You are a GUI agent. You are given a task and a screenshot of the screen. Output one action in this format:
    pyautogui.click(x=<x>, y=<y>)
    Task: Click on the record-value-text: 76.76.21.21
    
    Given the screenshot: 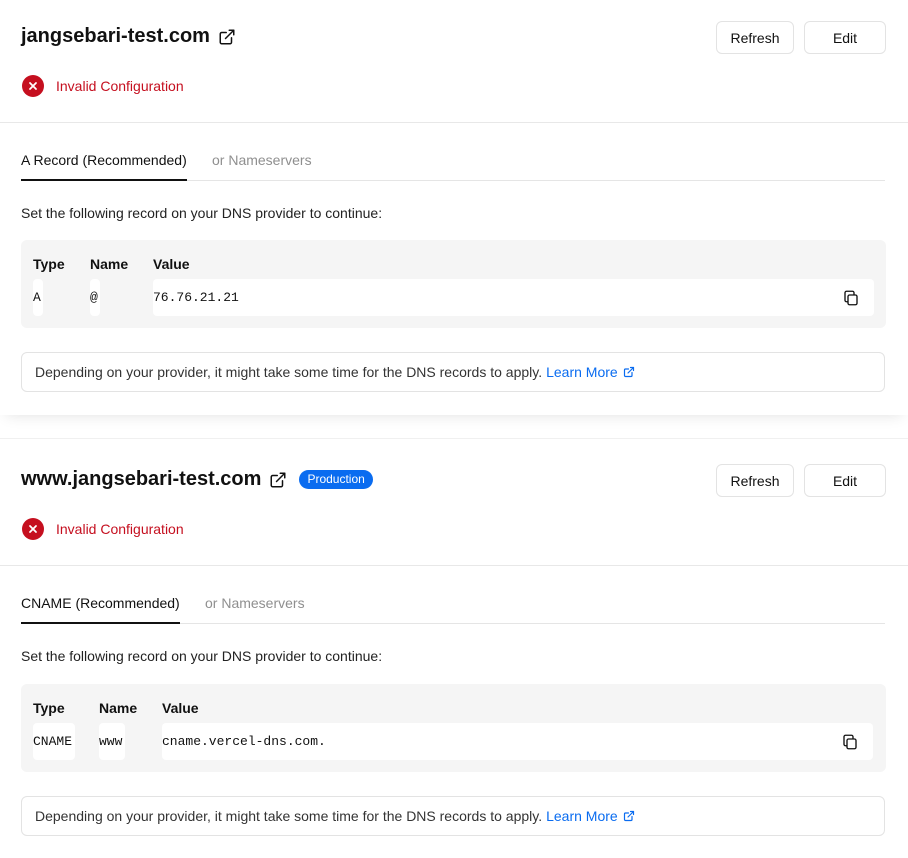 What is the action you would take?
    pyautogui.click(x=196, y=297)
    